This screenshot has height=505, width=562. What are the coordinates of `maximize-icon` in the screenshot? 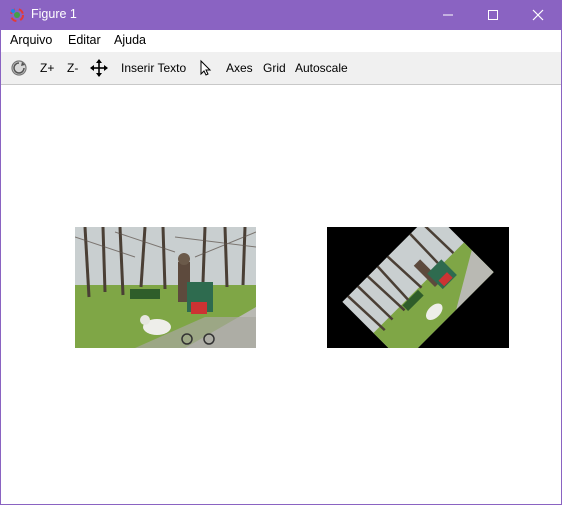 It's located at (493, 15).